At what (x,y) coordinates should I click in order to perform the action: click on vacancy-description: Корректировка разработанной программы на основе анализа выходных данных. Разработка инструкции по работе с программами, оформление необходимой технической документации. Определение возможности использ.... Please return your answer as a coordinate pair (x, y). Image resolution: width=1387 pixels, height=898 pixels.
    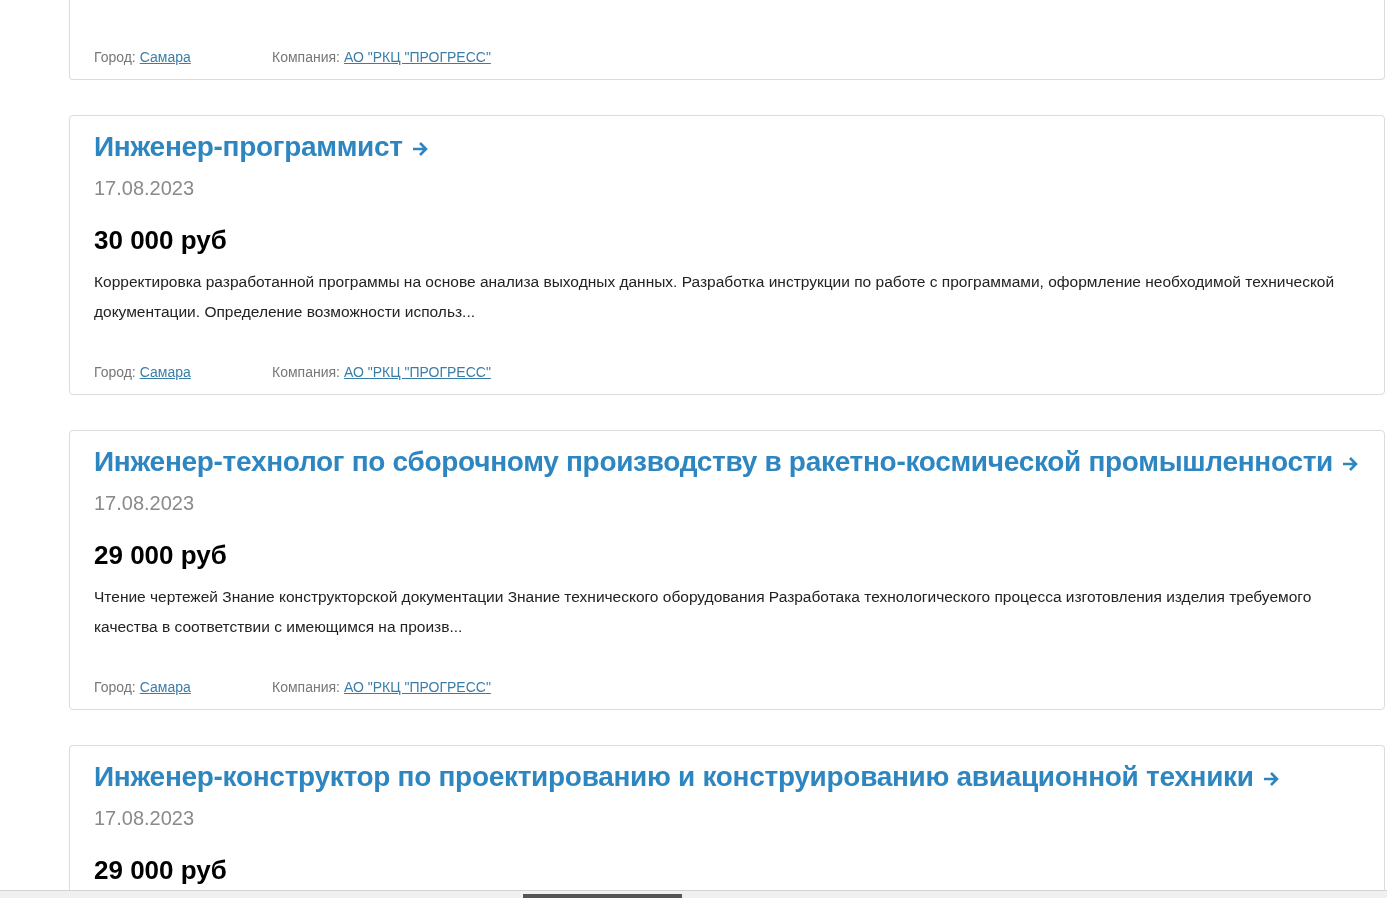
    Looking at the image, I should click on (715, 297).